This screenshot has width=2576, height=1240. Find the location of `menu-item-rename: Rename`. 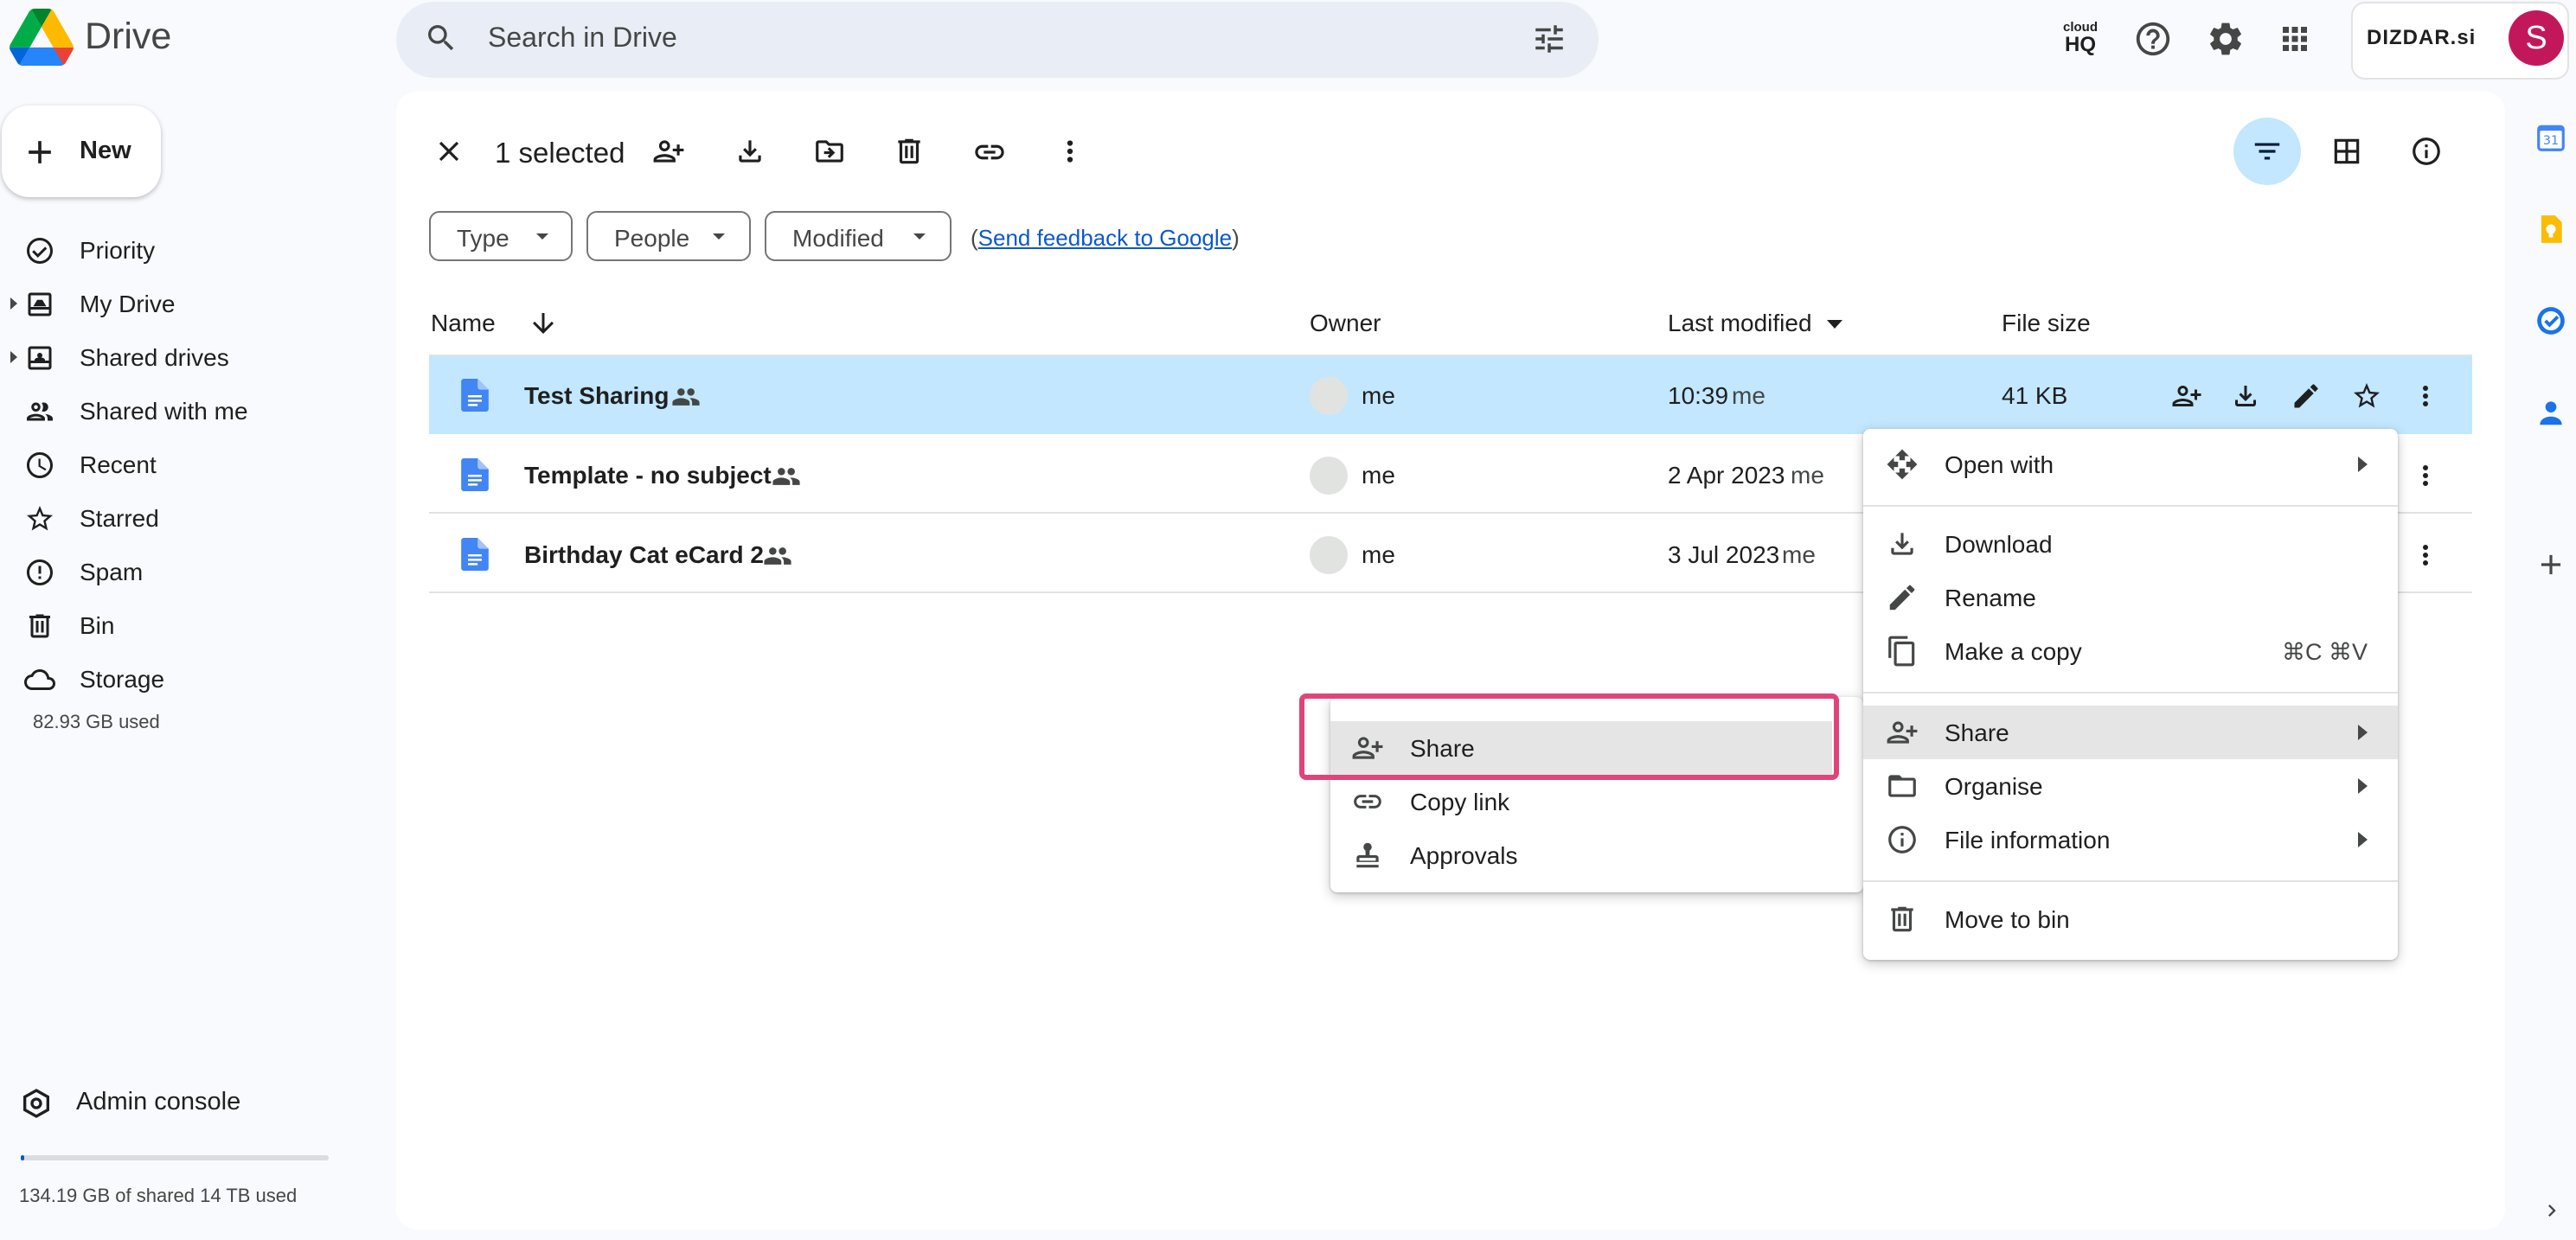

menu-item-rename: Rename is located at coordinates (2130, 597).